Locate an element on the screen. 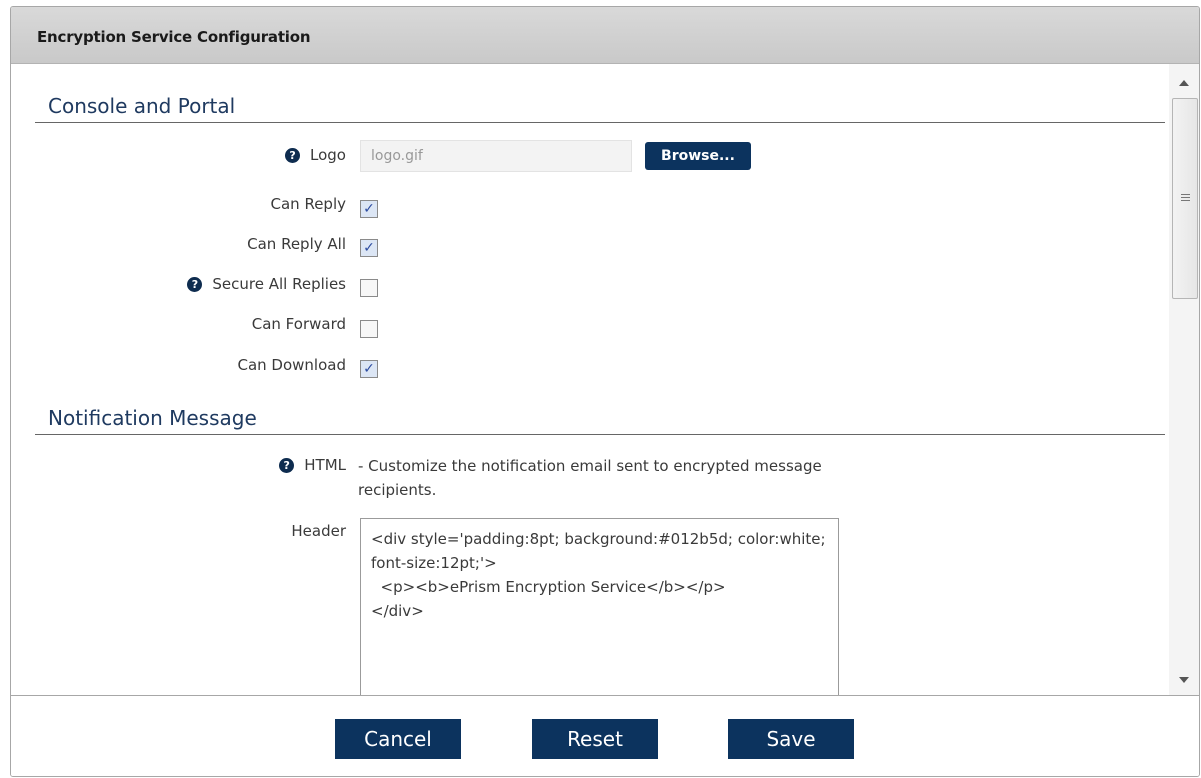 The width and height of the screenshot is (1201, 778). scroll-down-arrow-icon is located at coordinates (1184, 680).